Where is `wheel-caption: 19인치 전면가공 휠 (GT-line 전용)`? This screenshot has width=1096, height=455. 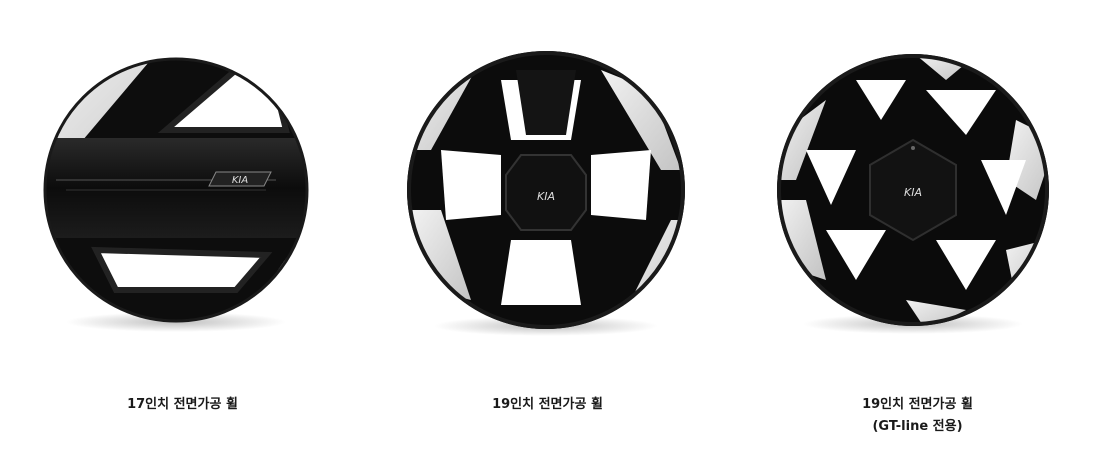
wheel-caption: 19인치 전면가공 휠 (GT-line 전용) is located at coordinates (915, 416).